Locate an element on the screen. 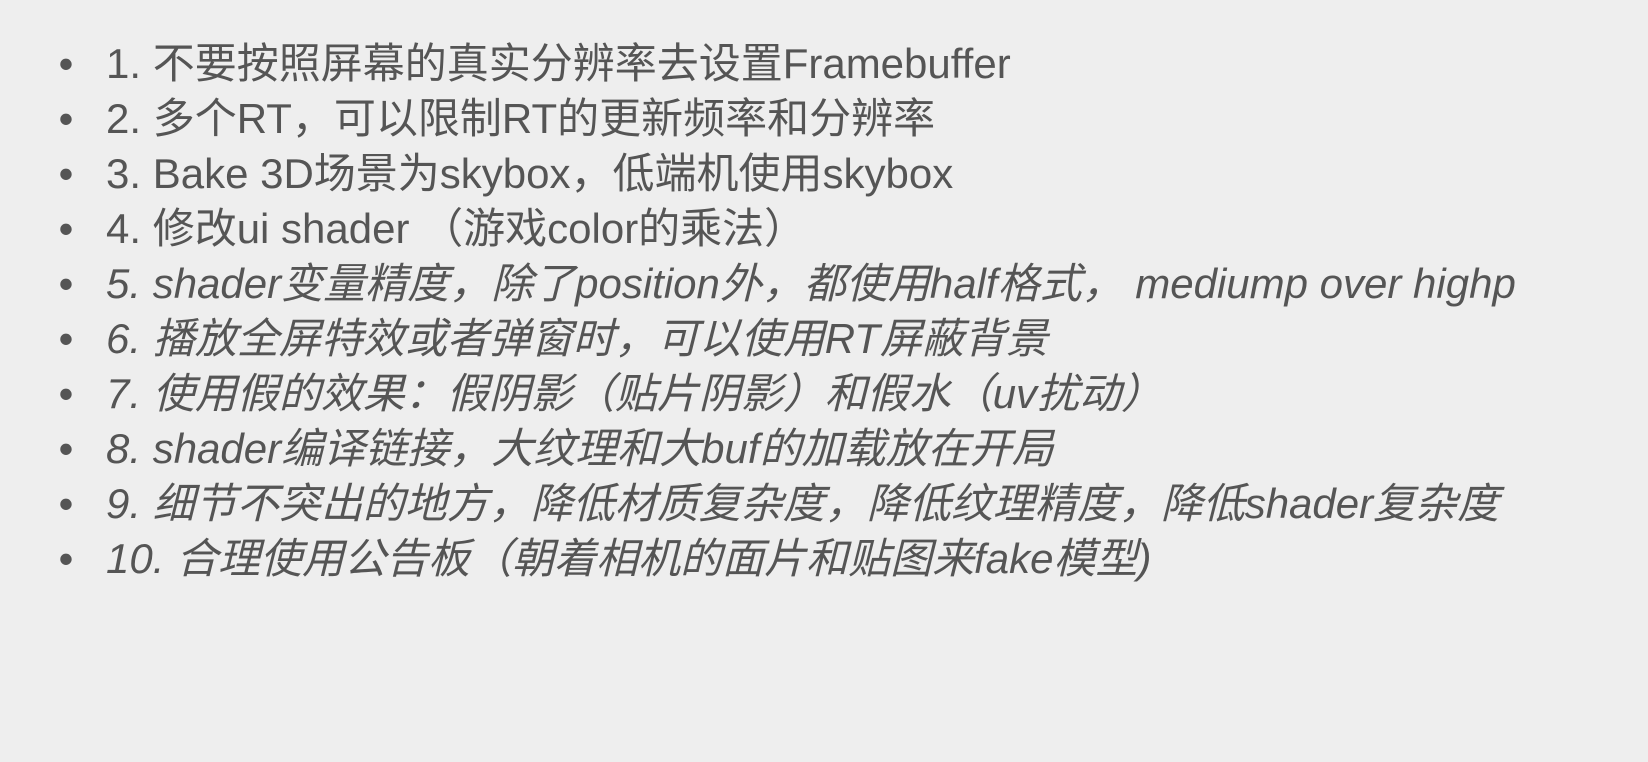 This screenshot has height=762, width=1648. list-item: • 1. 不要按照屏幕的真实分辨率去设置Framebuffer is located at coordinates (812, 63).